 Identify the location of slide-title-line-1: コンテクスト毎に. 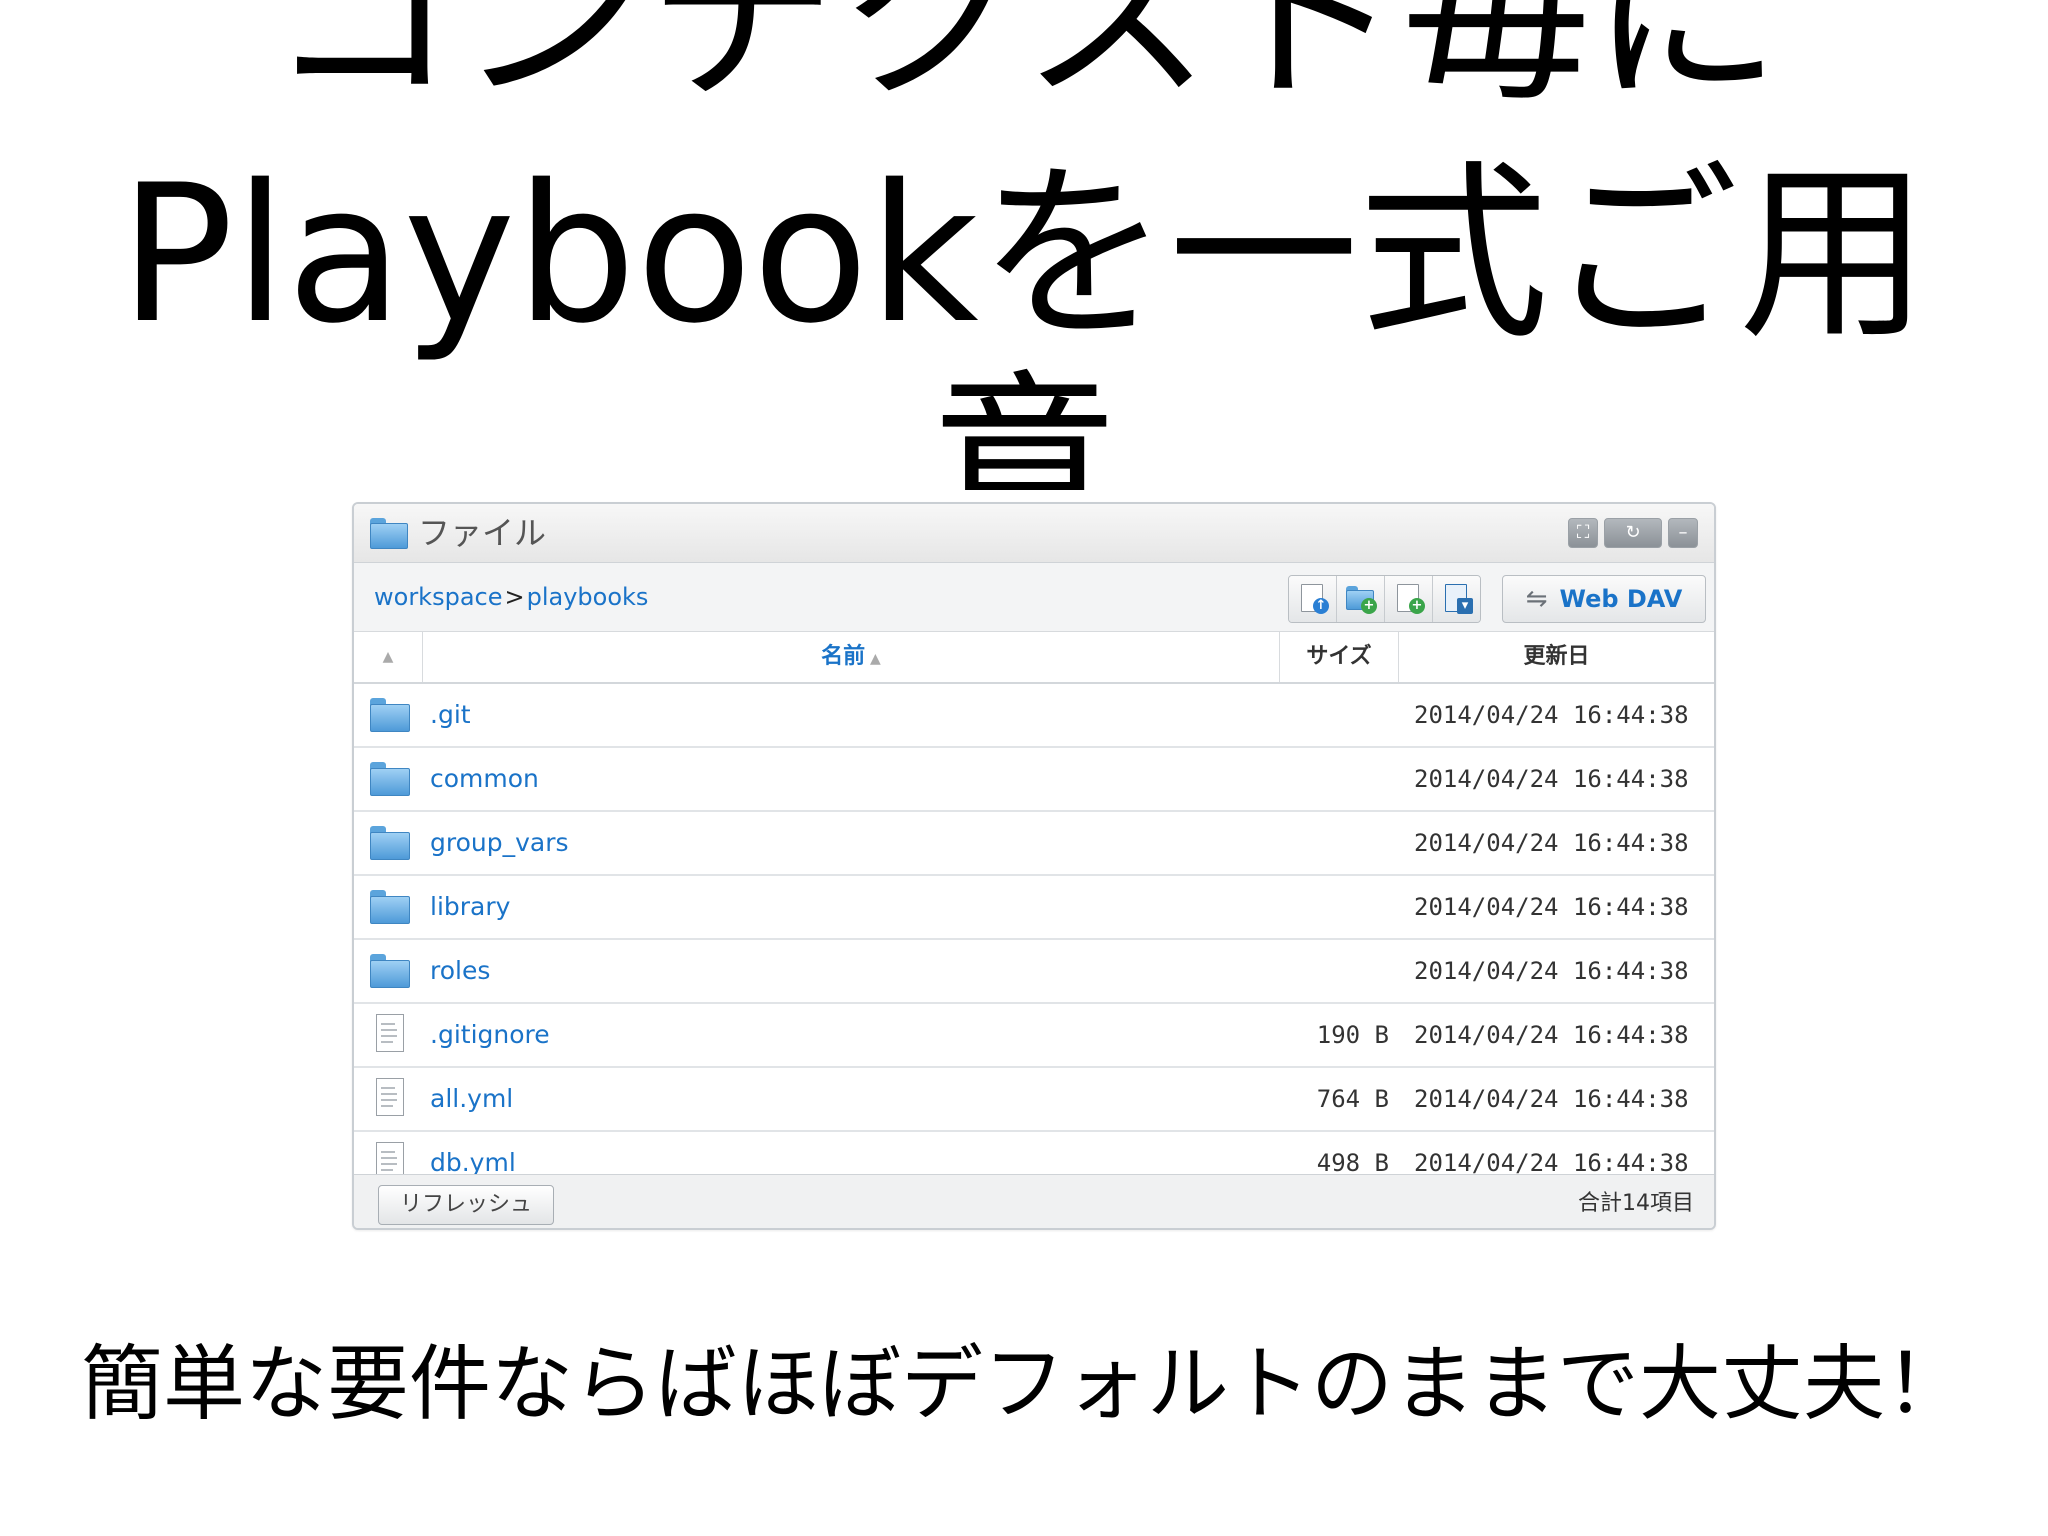
(1024, 63).